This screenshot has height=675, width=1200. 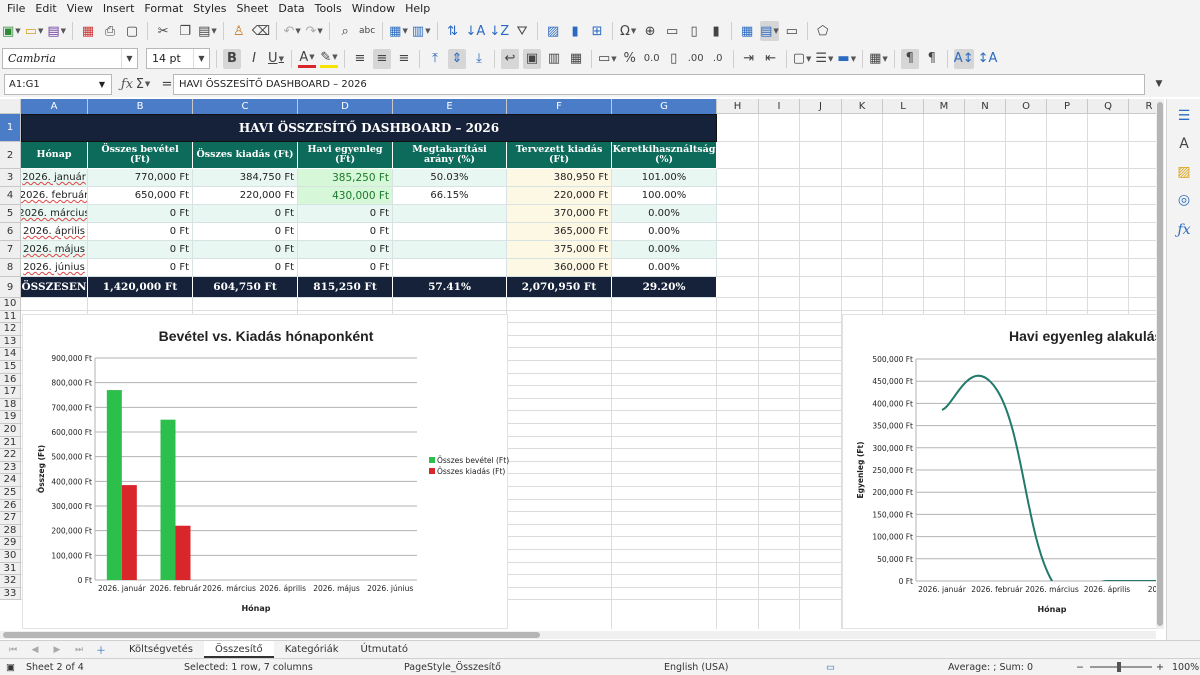 I want to click on left-to-right-icon: ¶, so click(x=909, y=58).